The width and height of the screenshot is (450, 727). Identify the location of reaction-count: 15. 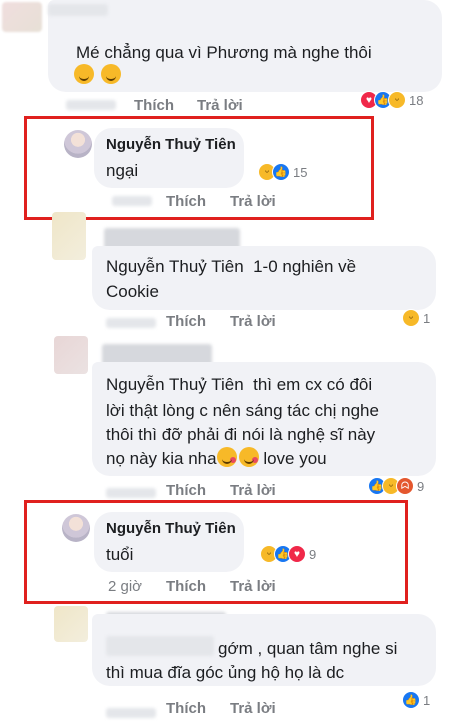
(300, 172).